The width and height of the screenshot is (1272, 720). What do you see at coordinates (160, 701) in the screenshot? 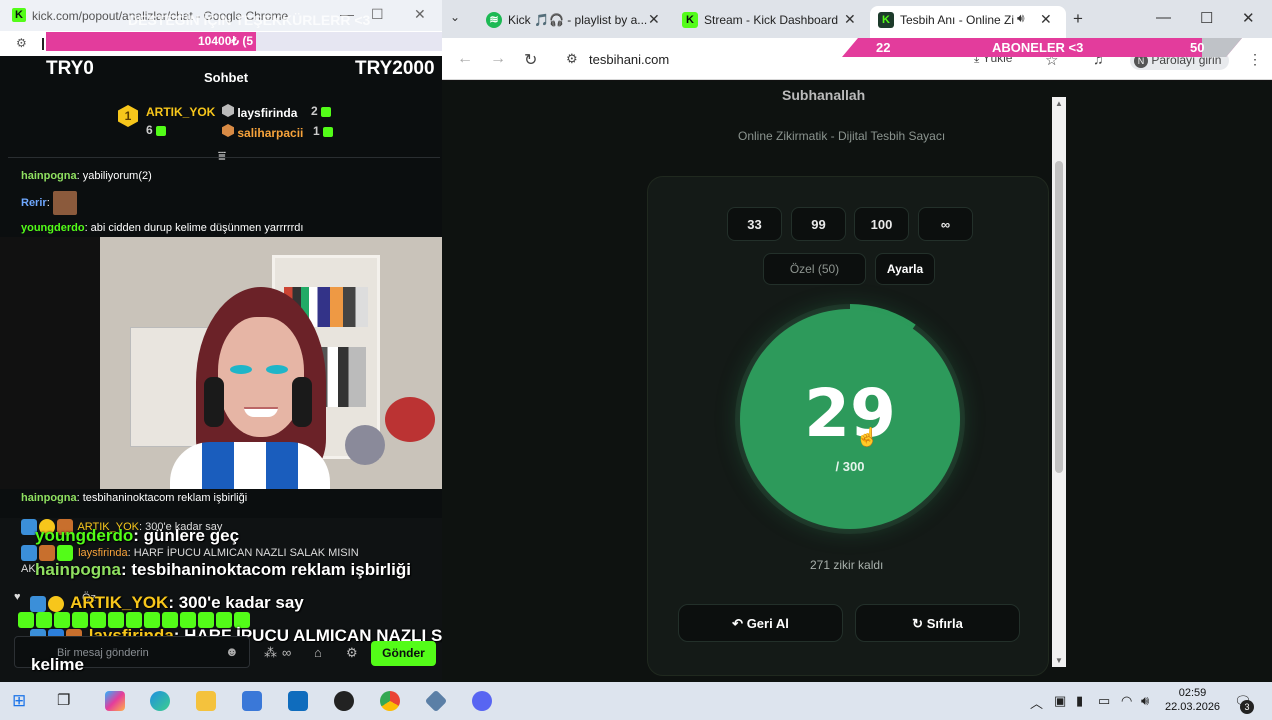
I see `edge-icon` at bounding box center [160, 701].